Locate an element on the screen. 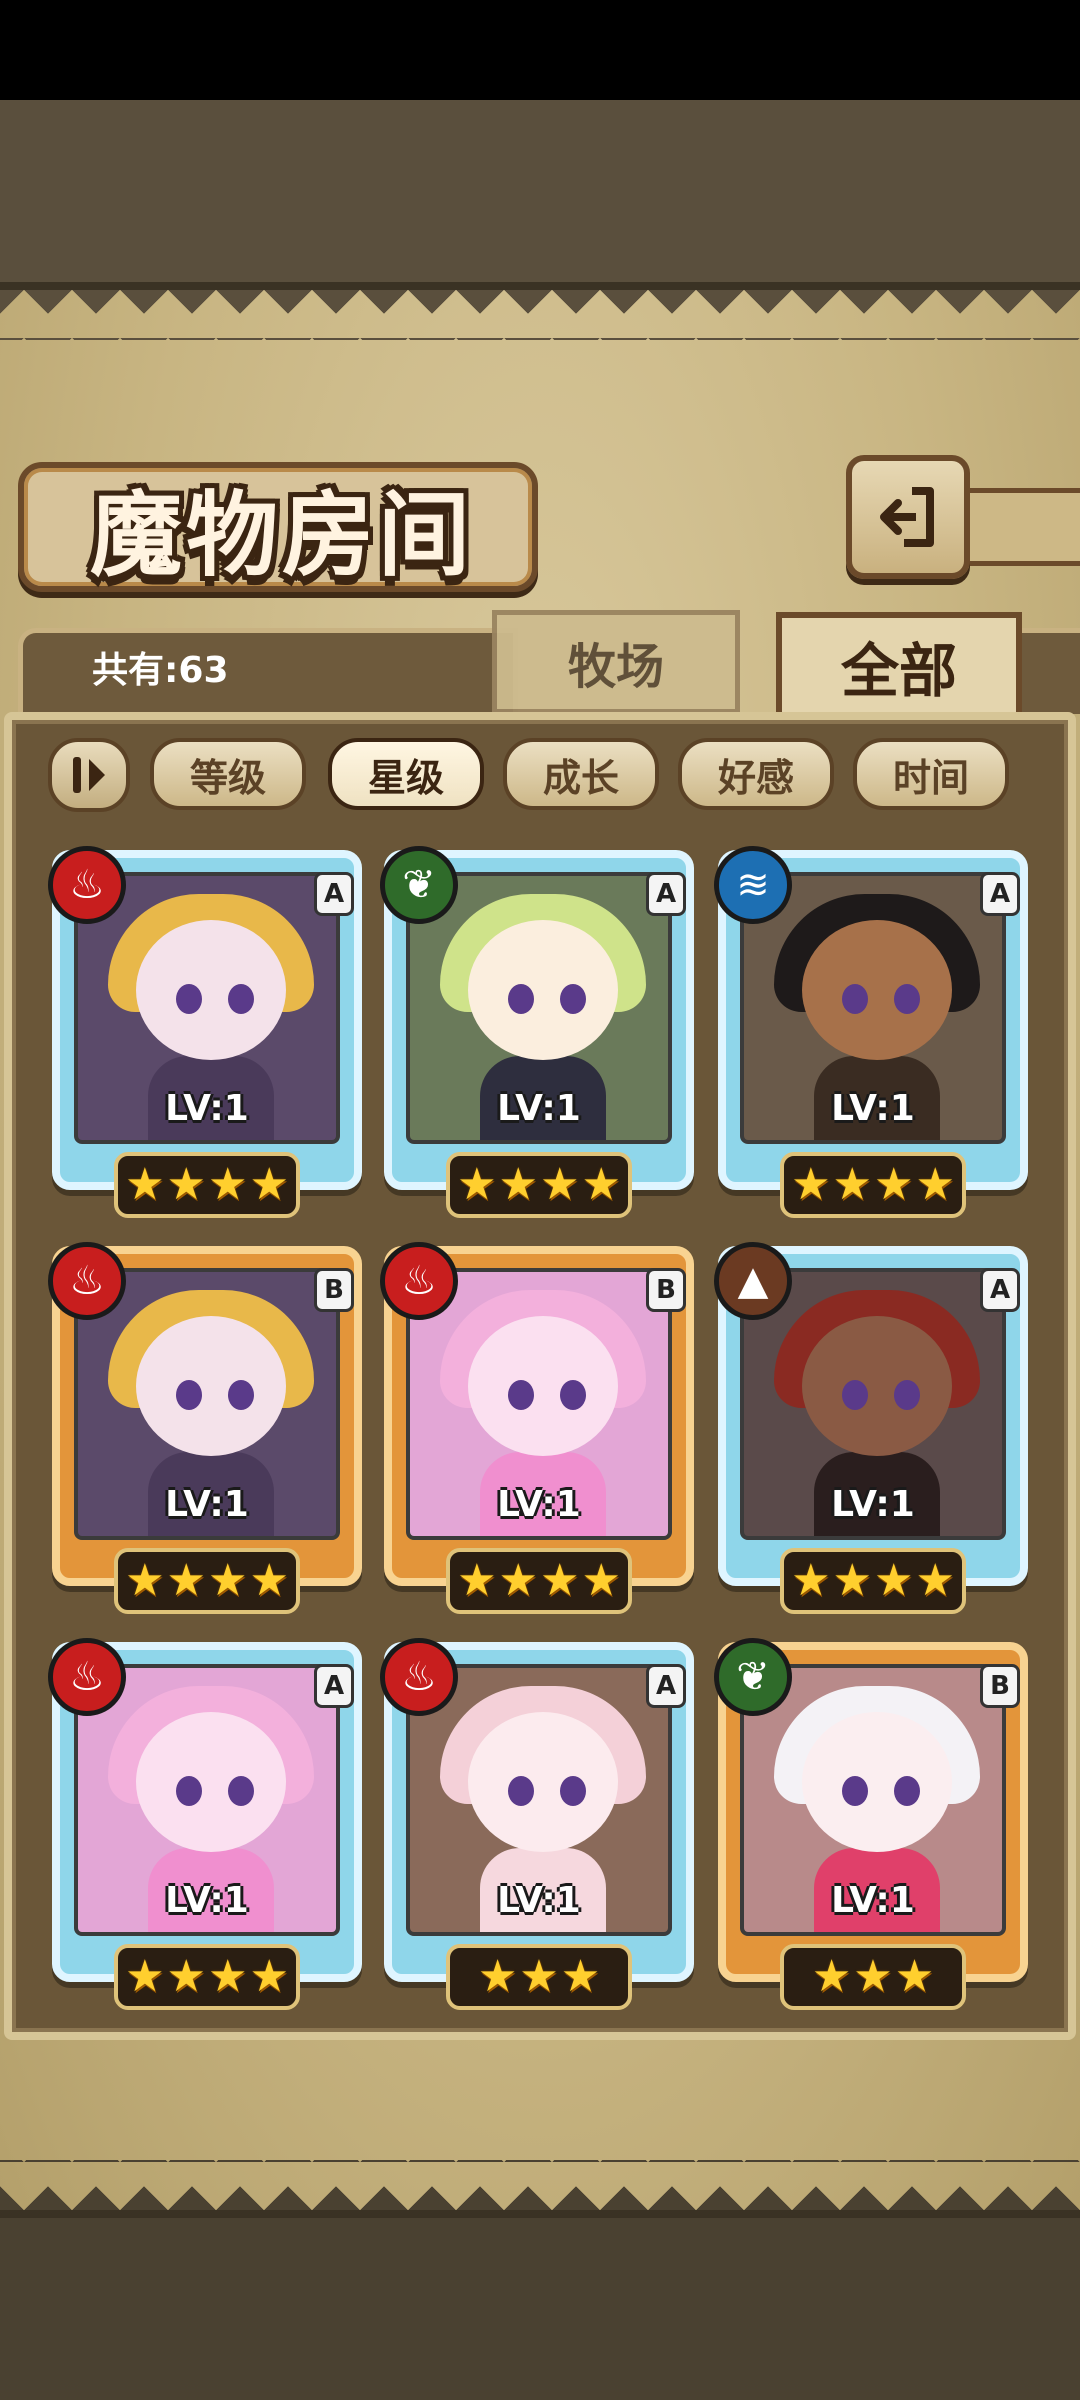 Image resolution: width=1080 pixels, height=2400 pixels. monster-card: LV:1 A ❦ ★ ★ ★ ★ is located at coordinates (537, 1037).